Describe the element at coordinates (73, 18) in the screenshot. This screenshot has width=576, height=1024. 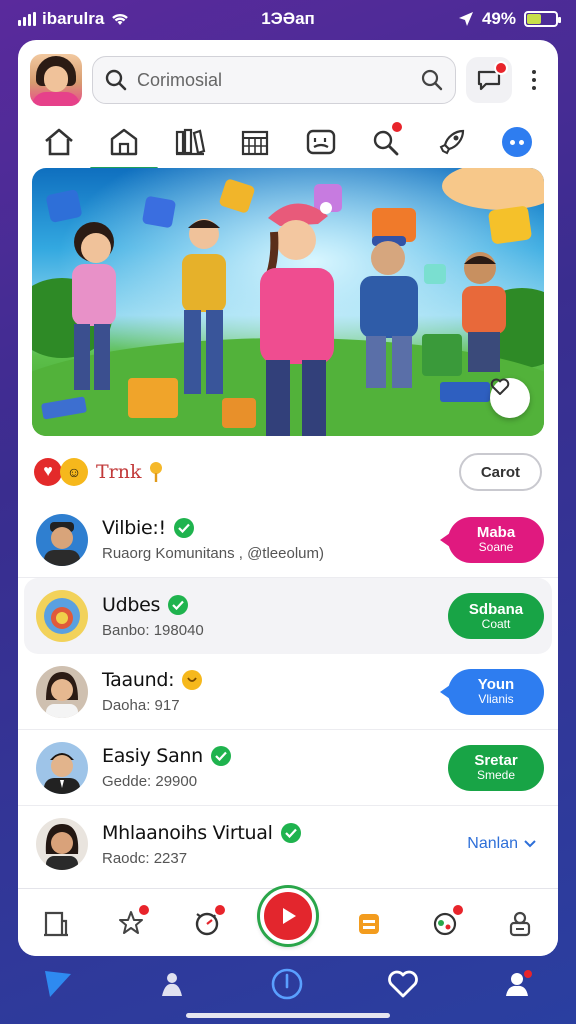
I see `carrier-label: ibarulra` at that location.